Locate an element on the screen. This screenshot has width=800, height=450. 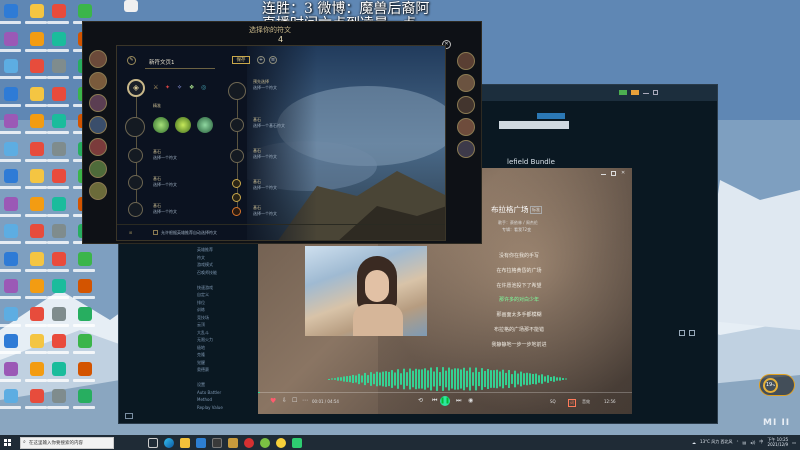
loop-icon: ⟲ is located at coordinates (420, 400).